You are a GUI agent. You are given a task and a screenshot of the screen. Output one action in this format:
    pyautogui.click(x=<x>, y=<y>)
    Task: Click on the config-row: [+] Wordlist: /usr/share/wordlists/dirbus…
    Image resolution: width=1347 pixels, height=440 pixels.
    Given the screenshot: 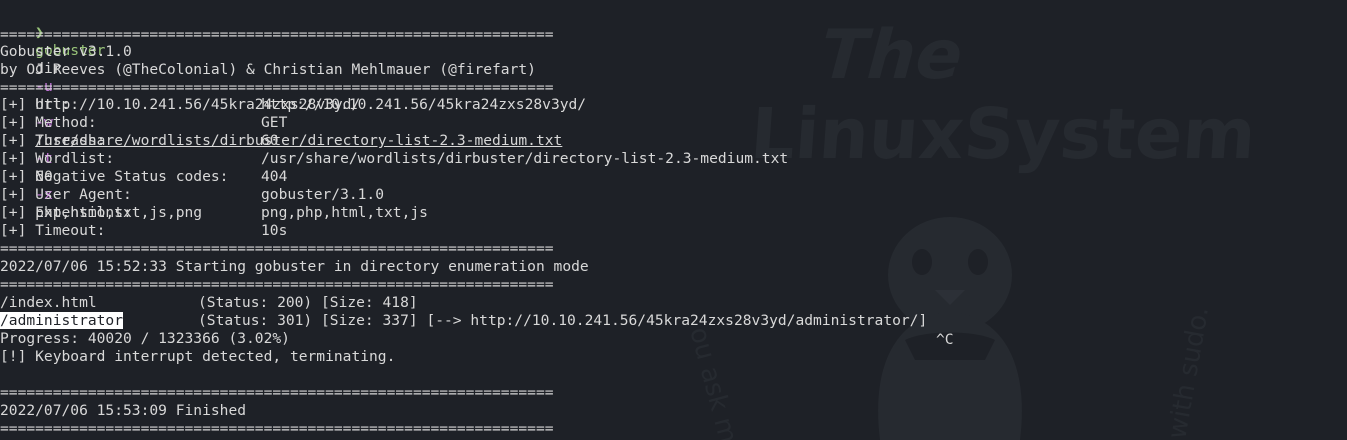 What is the action you would take?
    pyautogui.click(x=394, y=159)
    